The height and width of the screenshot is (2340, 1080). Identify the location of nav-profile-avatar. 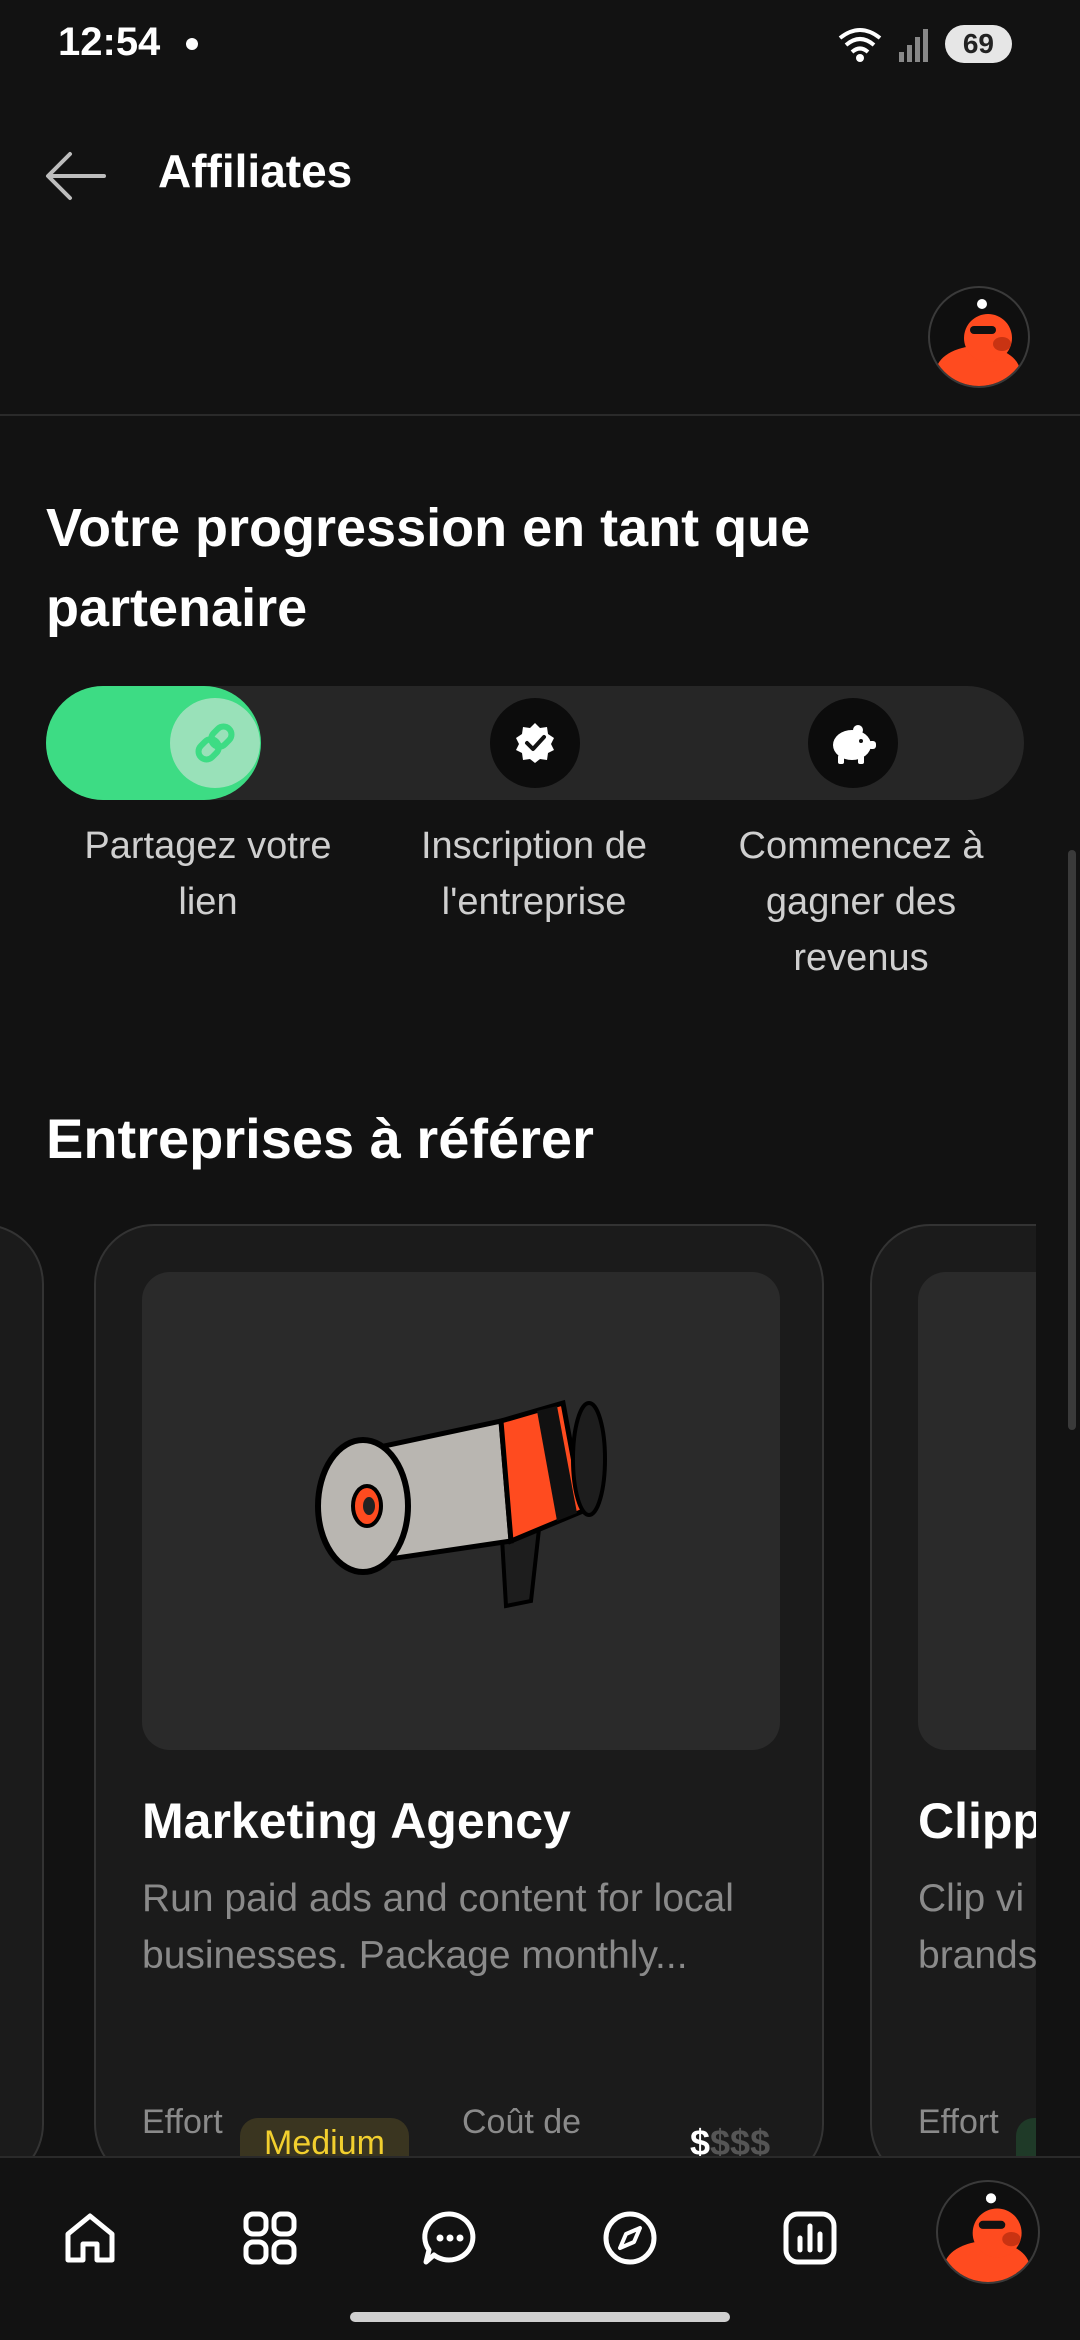
(988, 2232).